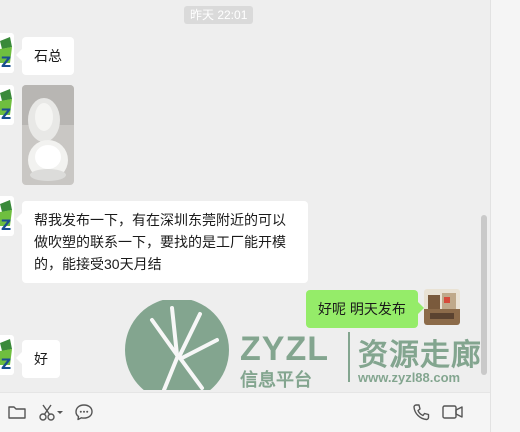 The width and height of the screenshot is (520, 432). I want to click on watermark-logo-icon, so click(177, 345).